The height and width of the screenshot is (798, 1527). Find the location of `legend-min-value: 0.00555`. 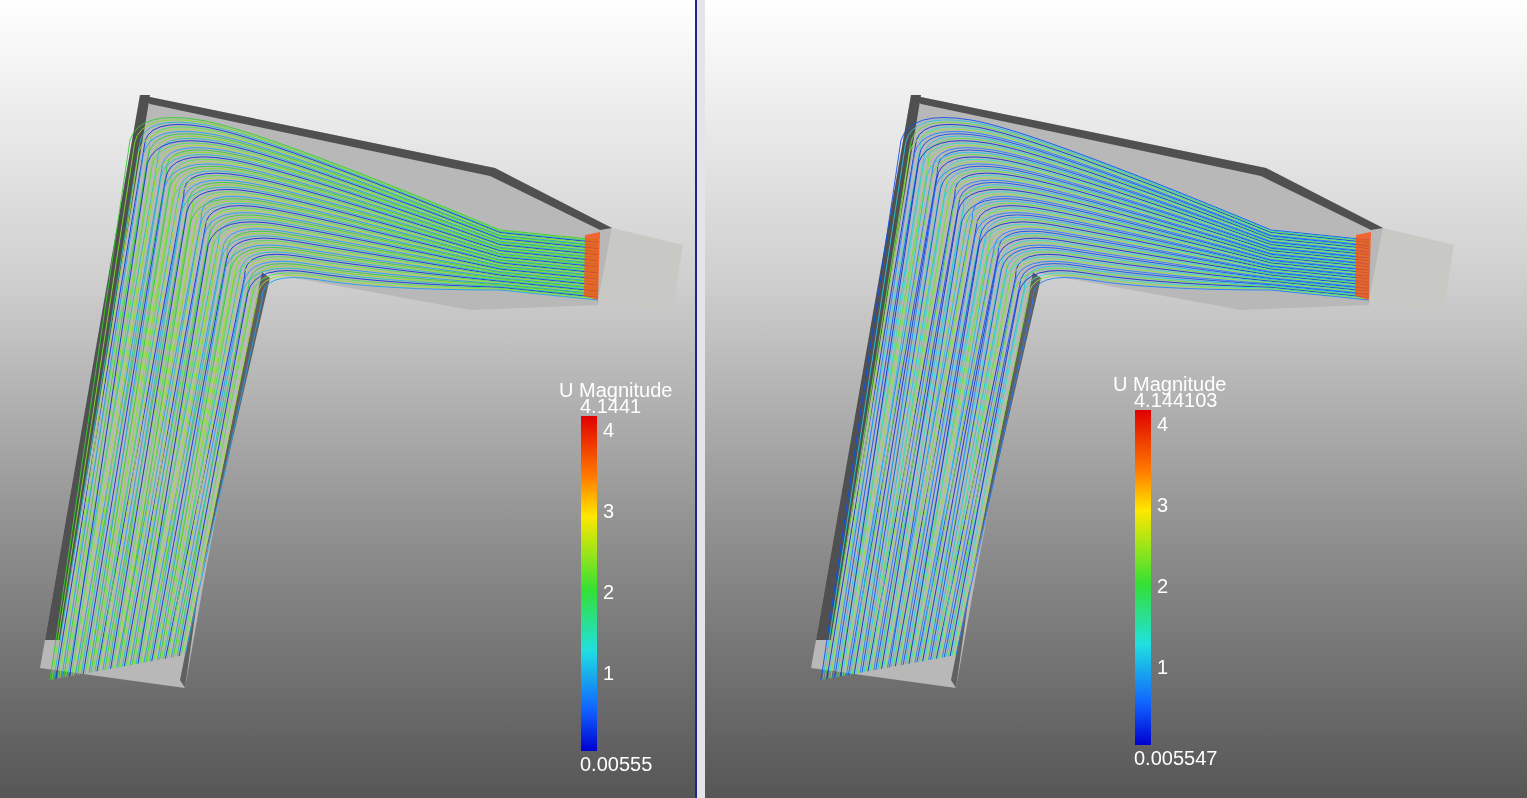

legend-min-value: 0.00555 is located at coordinates (616, 764).